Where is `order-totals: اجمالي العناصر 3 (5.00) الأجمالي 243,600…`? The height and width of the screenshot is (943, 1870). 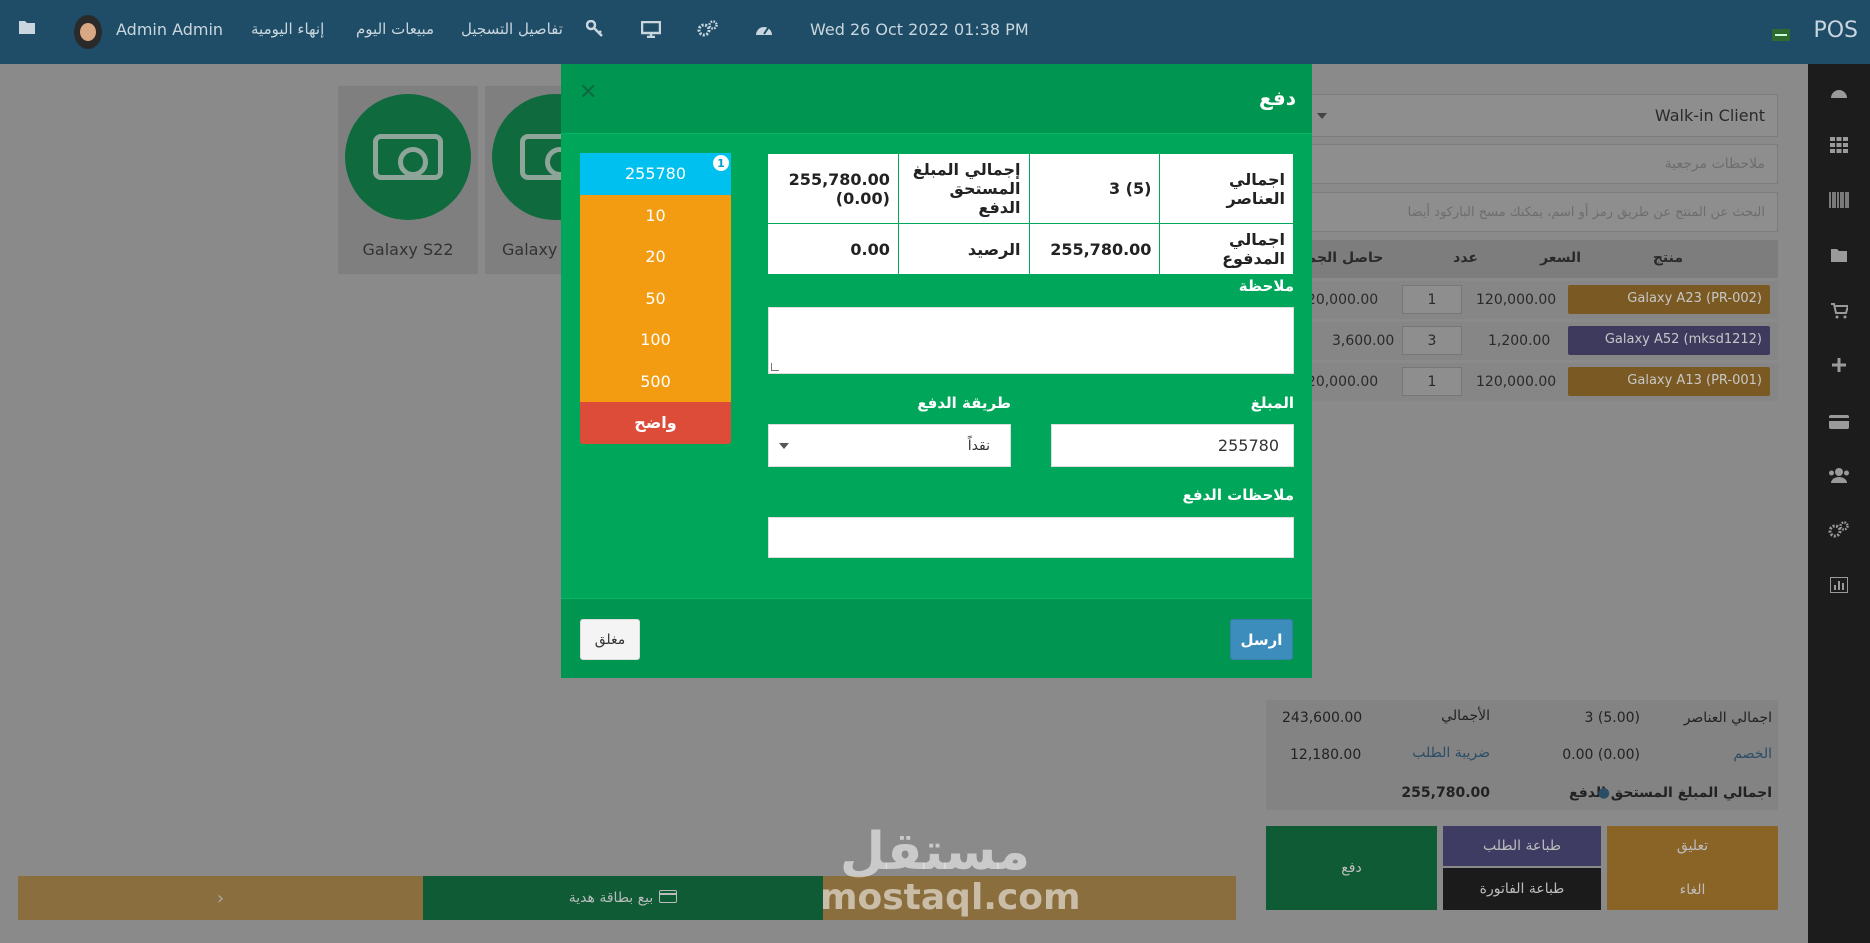 order-totals: اجمالي العناصر 3 (5.00) الأجمالي 243,600… is located at coordinates (1522, 755).